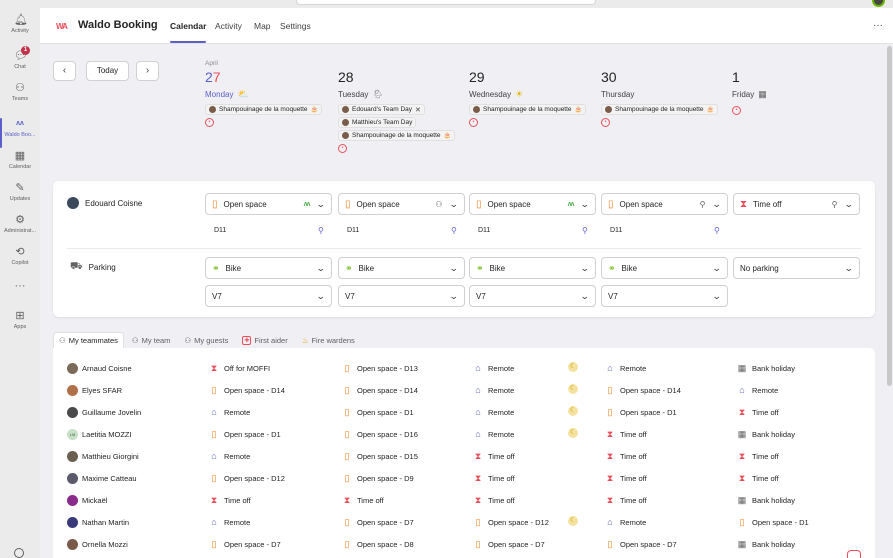  What do you see at coordinates (889, 216) in the screenshot?
I see `page-scrollbar` at bounding box center [889, 216].